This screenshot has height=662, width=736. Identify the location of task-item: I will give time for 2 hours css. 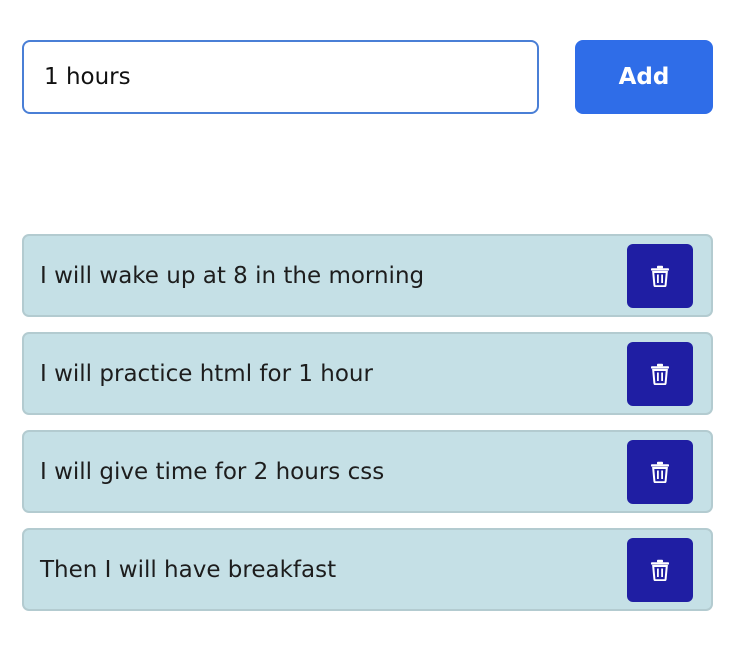
(367, 471).